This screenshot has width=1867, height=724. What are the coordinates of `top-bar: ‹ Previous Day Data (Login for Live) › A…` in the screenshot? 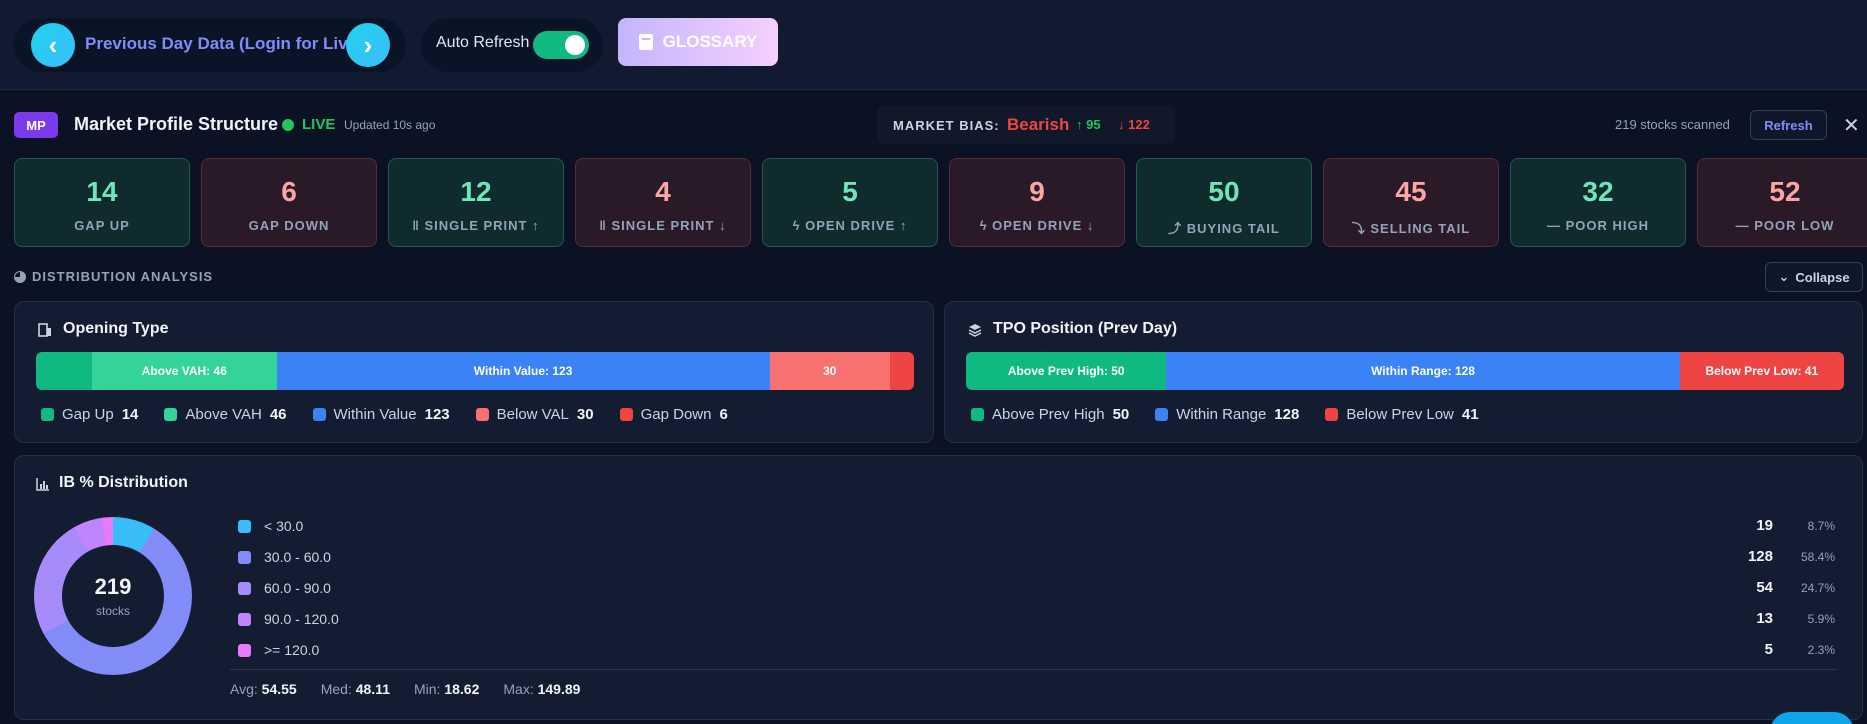 It's located at (933, 45).